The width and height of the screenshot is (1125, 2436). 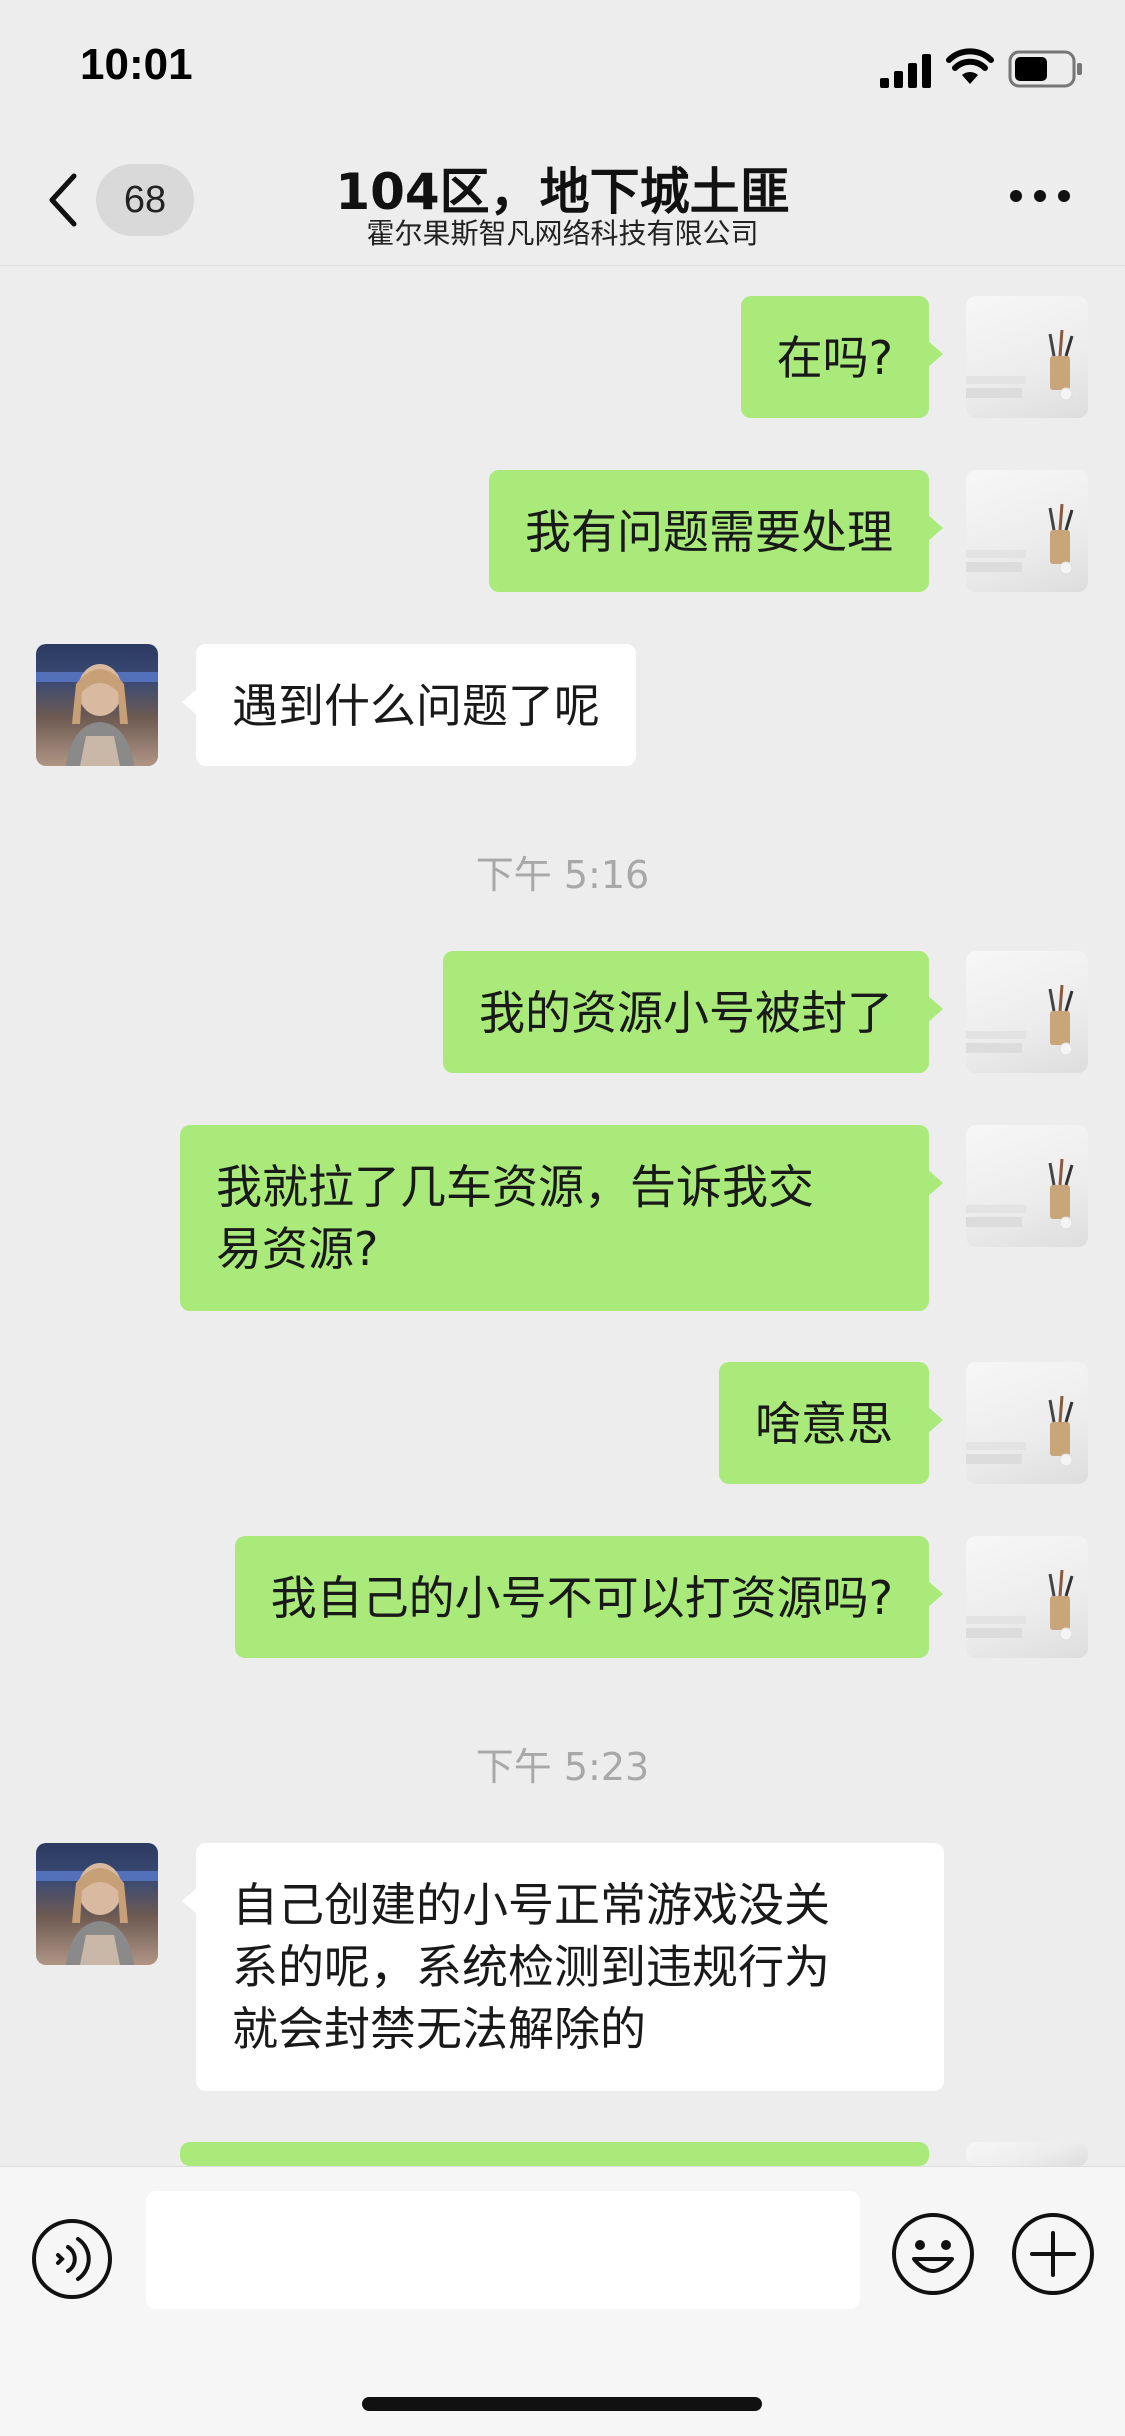 What do you see at coordinates (409, 705) in the screenshot?
I see `message-bubble: 遇到什么问题了呢` at bounding box center [409, 705].